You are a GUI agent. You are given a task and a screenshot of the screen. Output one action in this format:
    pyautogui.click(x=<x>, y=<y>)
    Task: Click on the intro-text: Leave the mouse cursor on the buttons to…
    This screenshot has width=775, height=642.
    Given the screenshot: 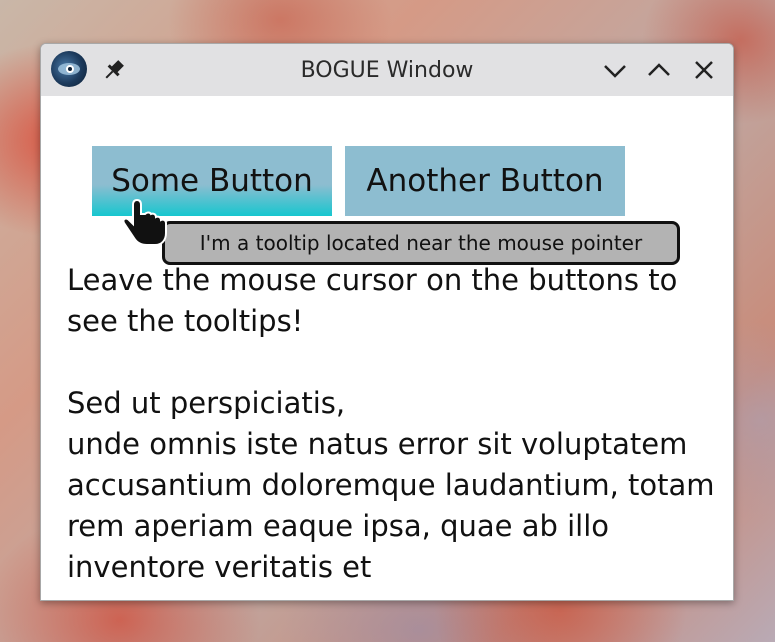 What is the action you would take?
    pyautogui.click(x=372, y=300)
    